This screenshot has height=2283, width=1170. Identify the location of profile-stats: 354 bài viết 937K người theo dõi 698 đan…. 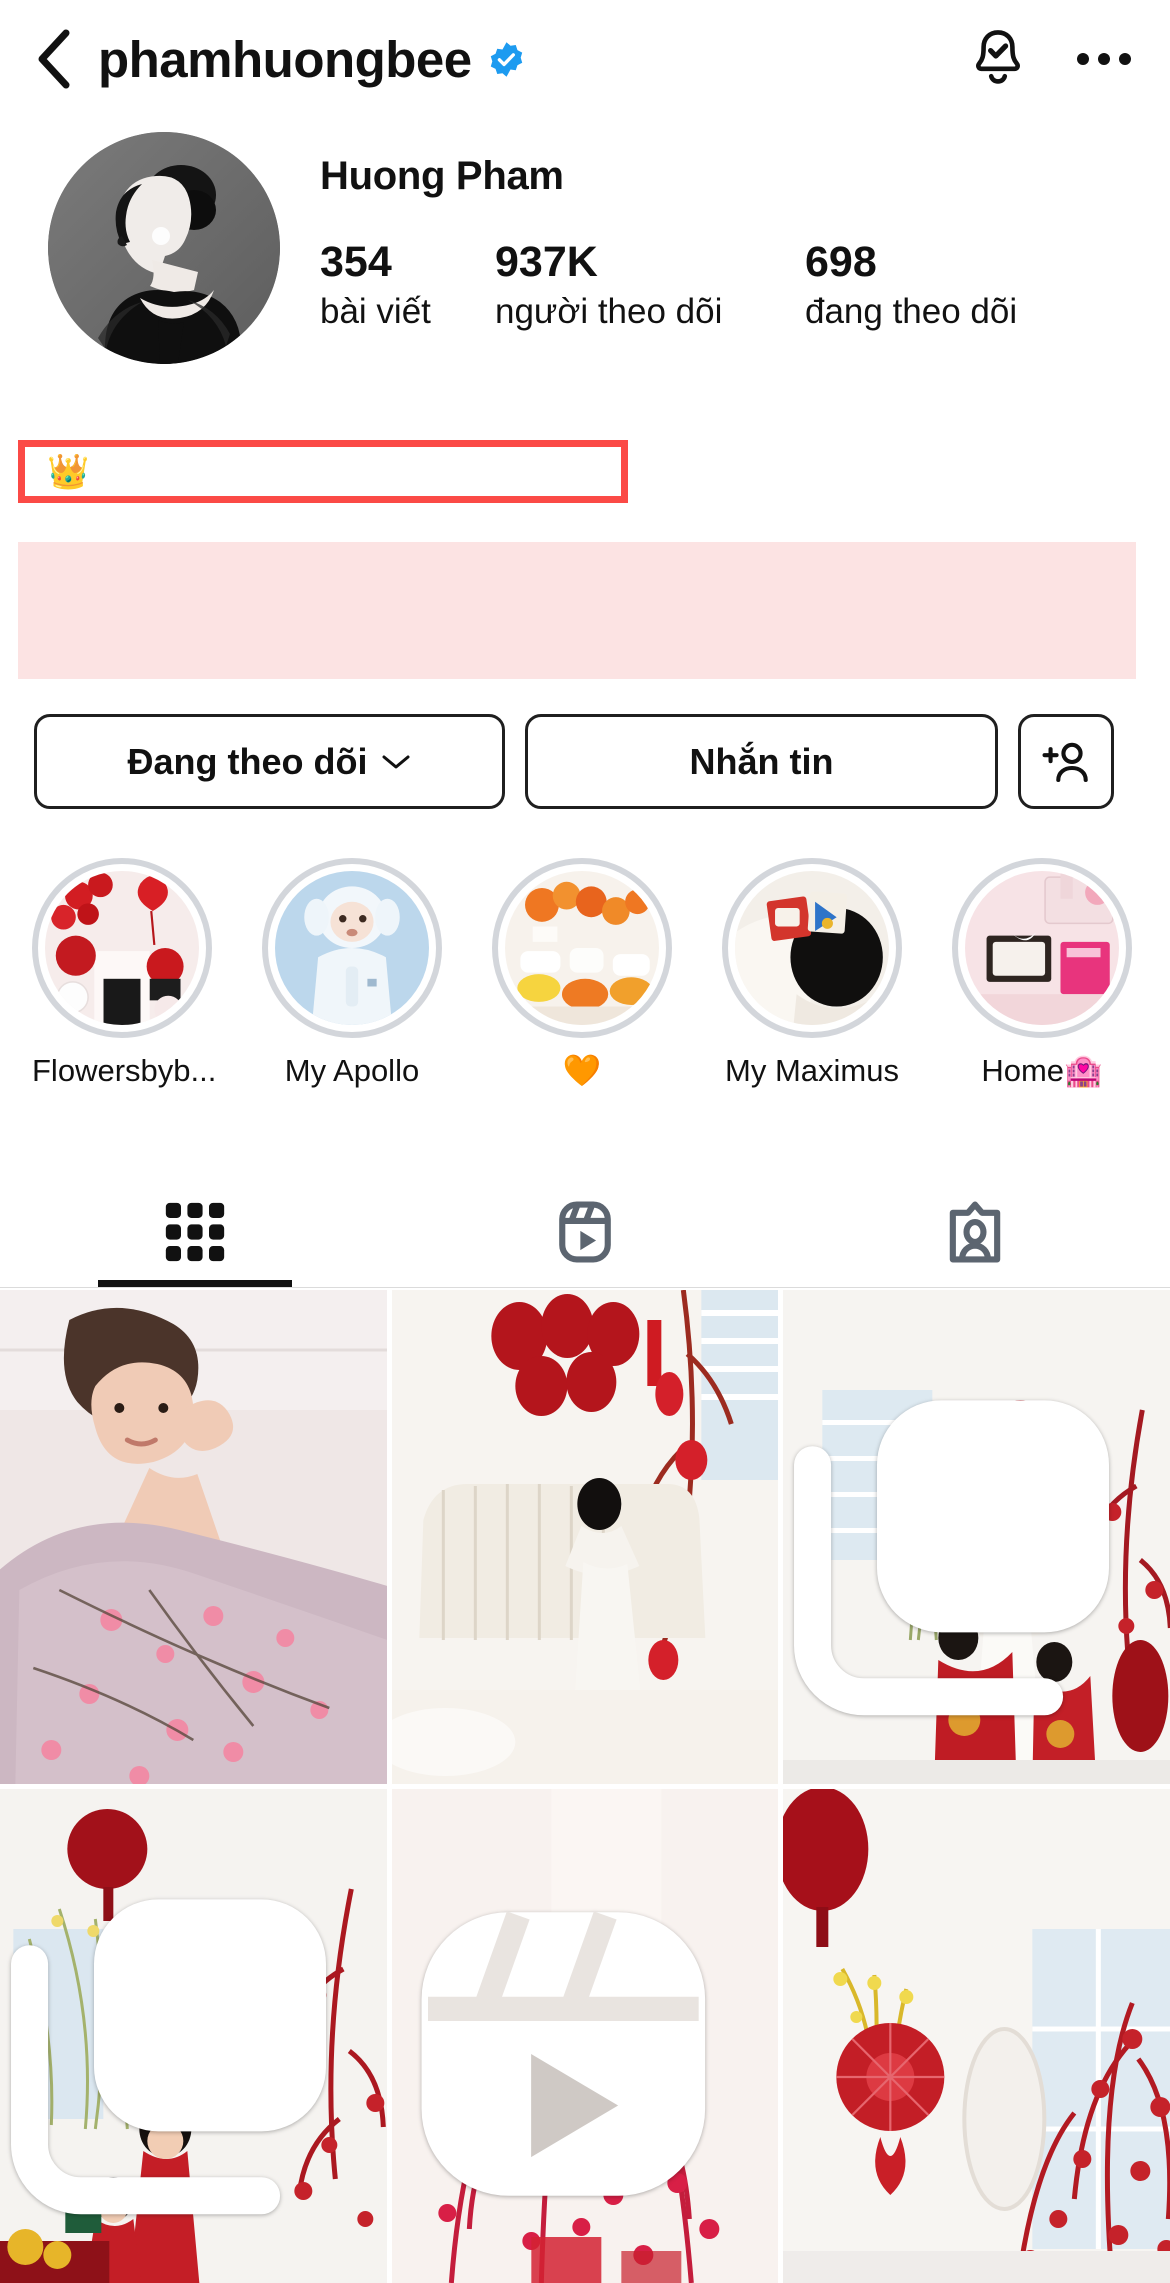
(745, 285).